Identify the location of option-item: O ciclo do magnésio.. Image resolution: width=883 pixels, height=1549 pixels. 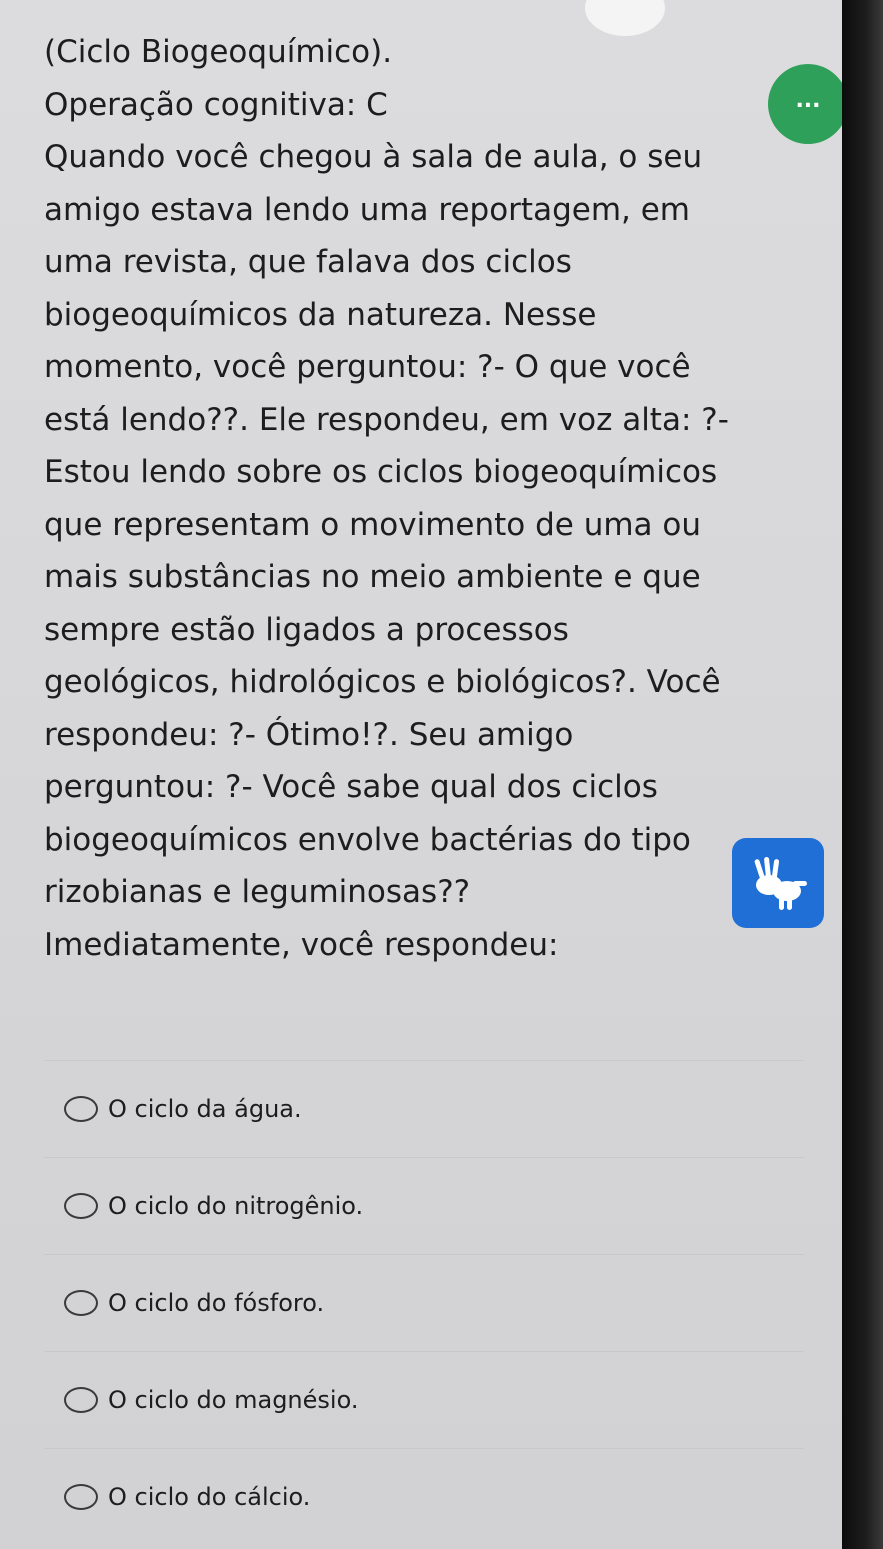
(424, 1399).